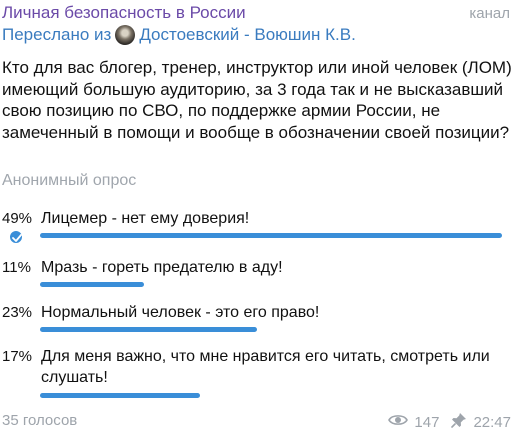 The width and height of the screenshot is (519, 432). Describe the element at coordinates (459, 422) in the screenshot. I see `pin-icon` at that location.